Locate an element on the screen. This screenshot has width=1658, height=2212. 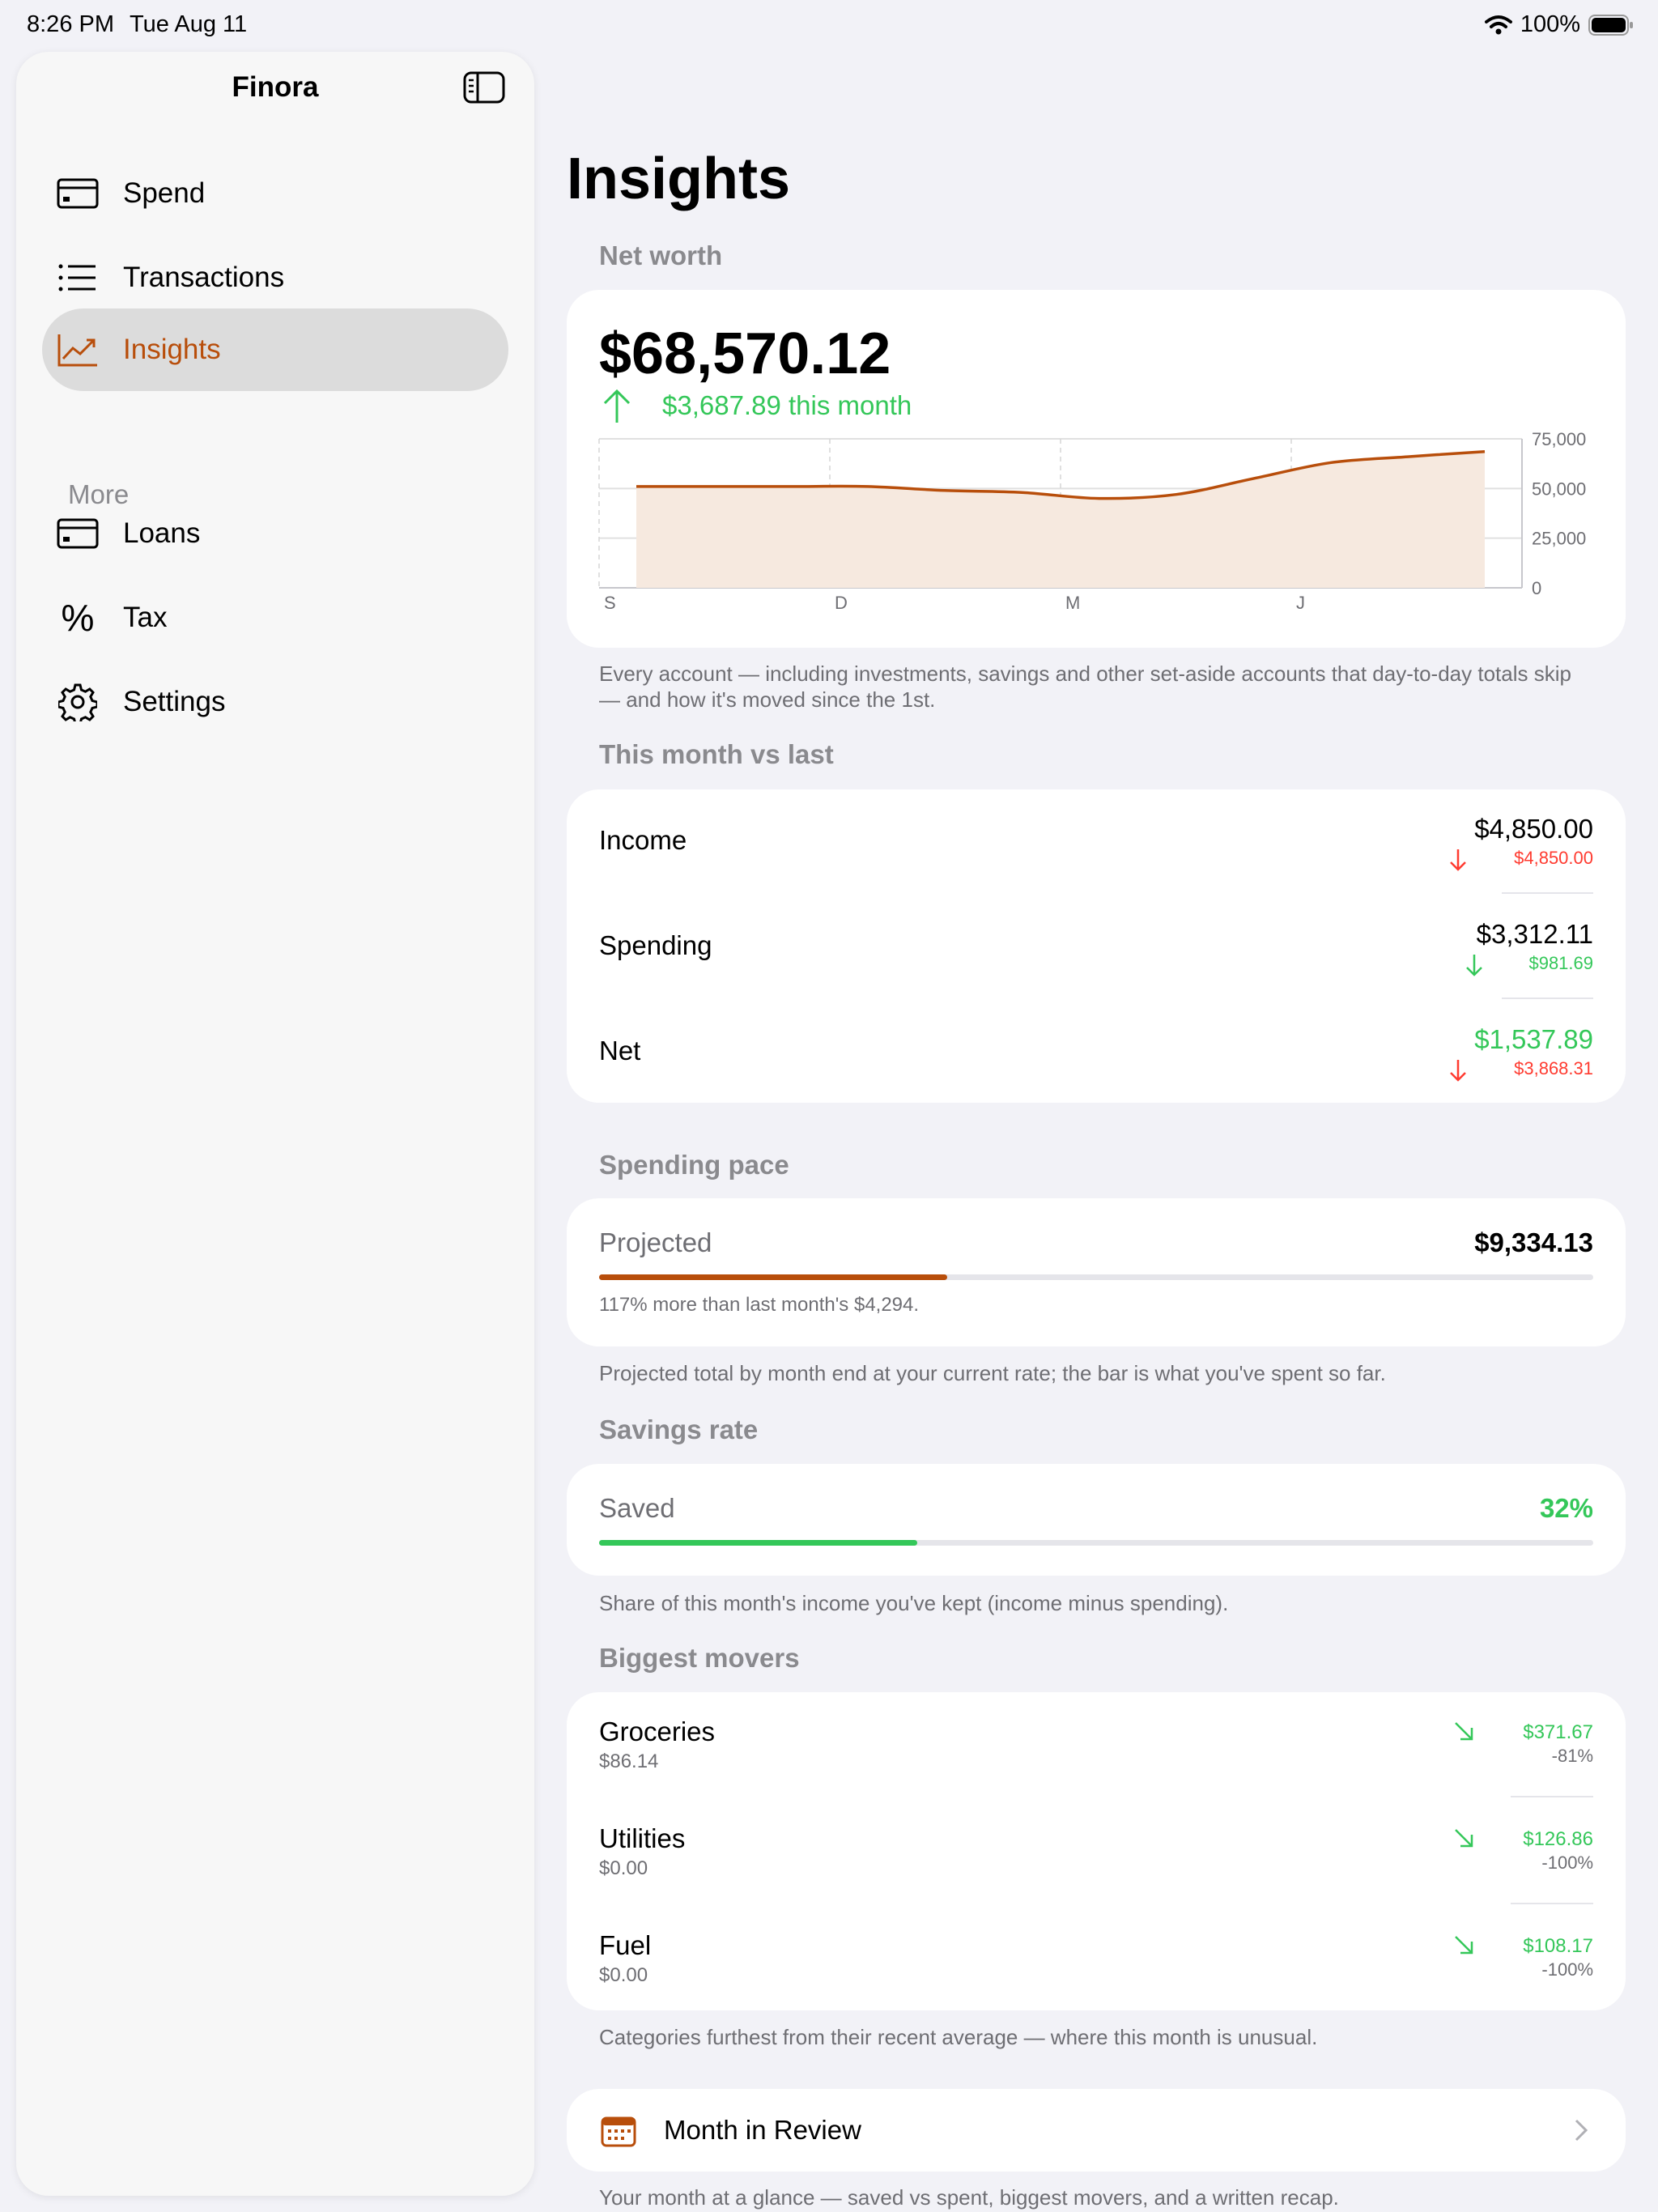
comparison-delta: $3,868.31 is located at coordinates (1553, 1068).